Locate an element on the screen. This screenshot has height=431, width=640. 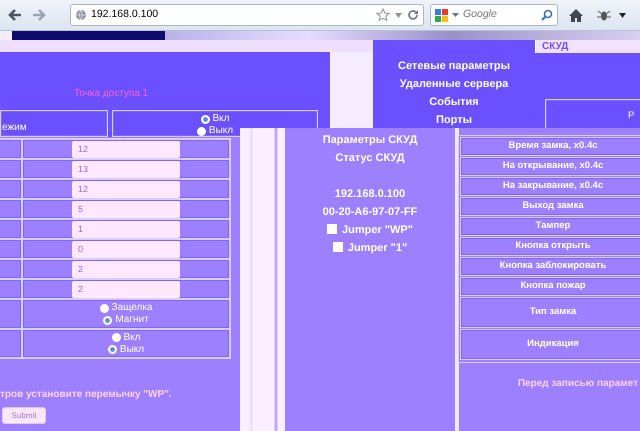
globe-icon is located at coordinates (81, 15).